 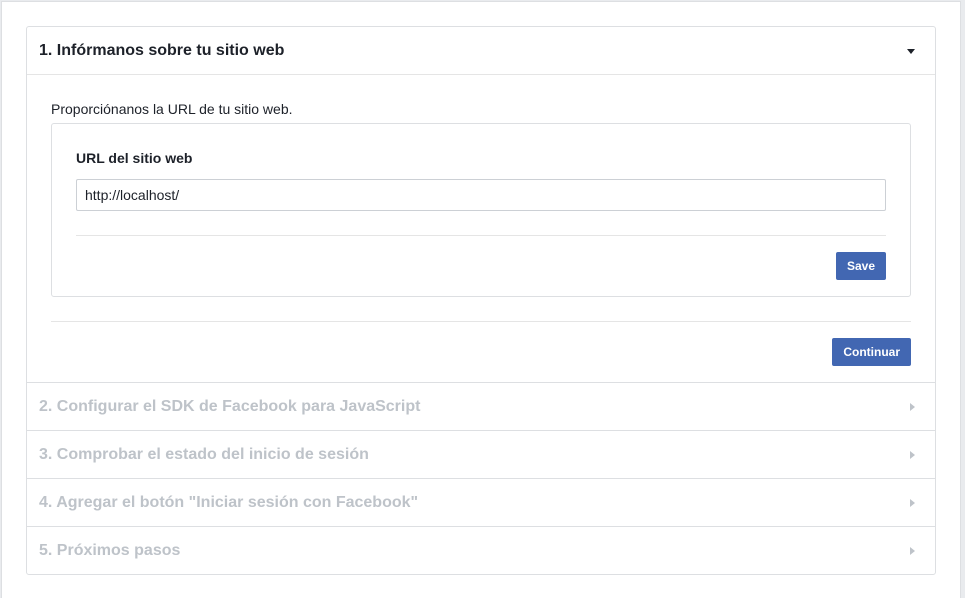 What do you see at coordinates (110, 550) in the screenshot?
I see `step-5-title: 5. Próximos pasos` at bounding box center [110, 550].